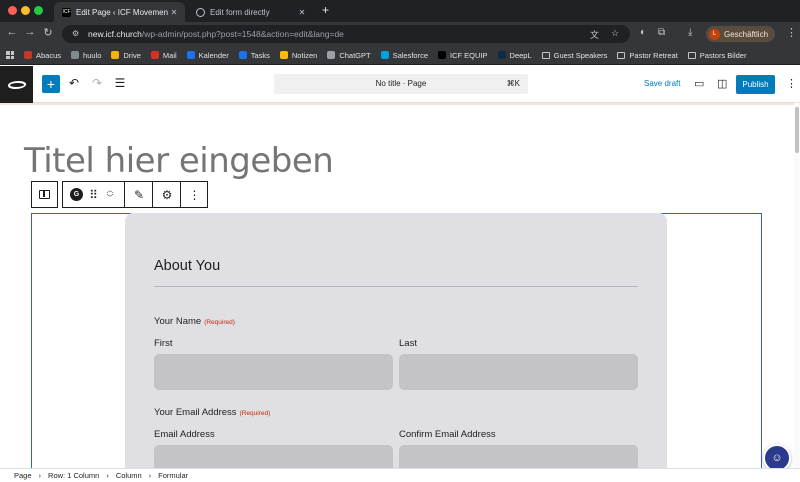 This screenshot has height=482, width=800. What do you see at coordinates (514, 55) in the screenshot?
I see `bookmark-item: DeepL` at bounding box center [514, 55].